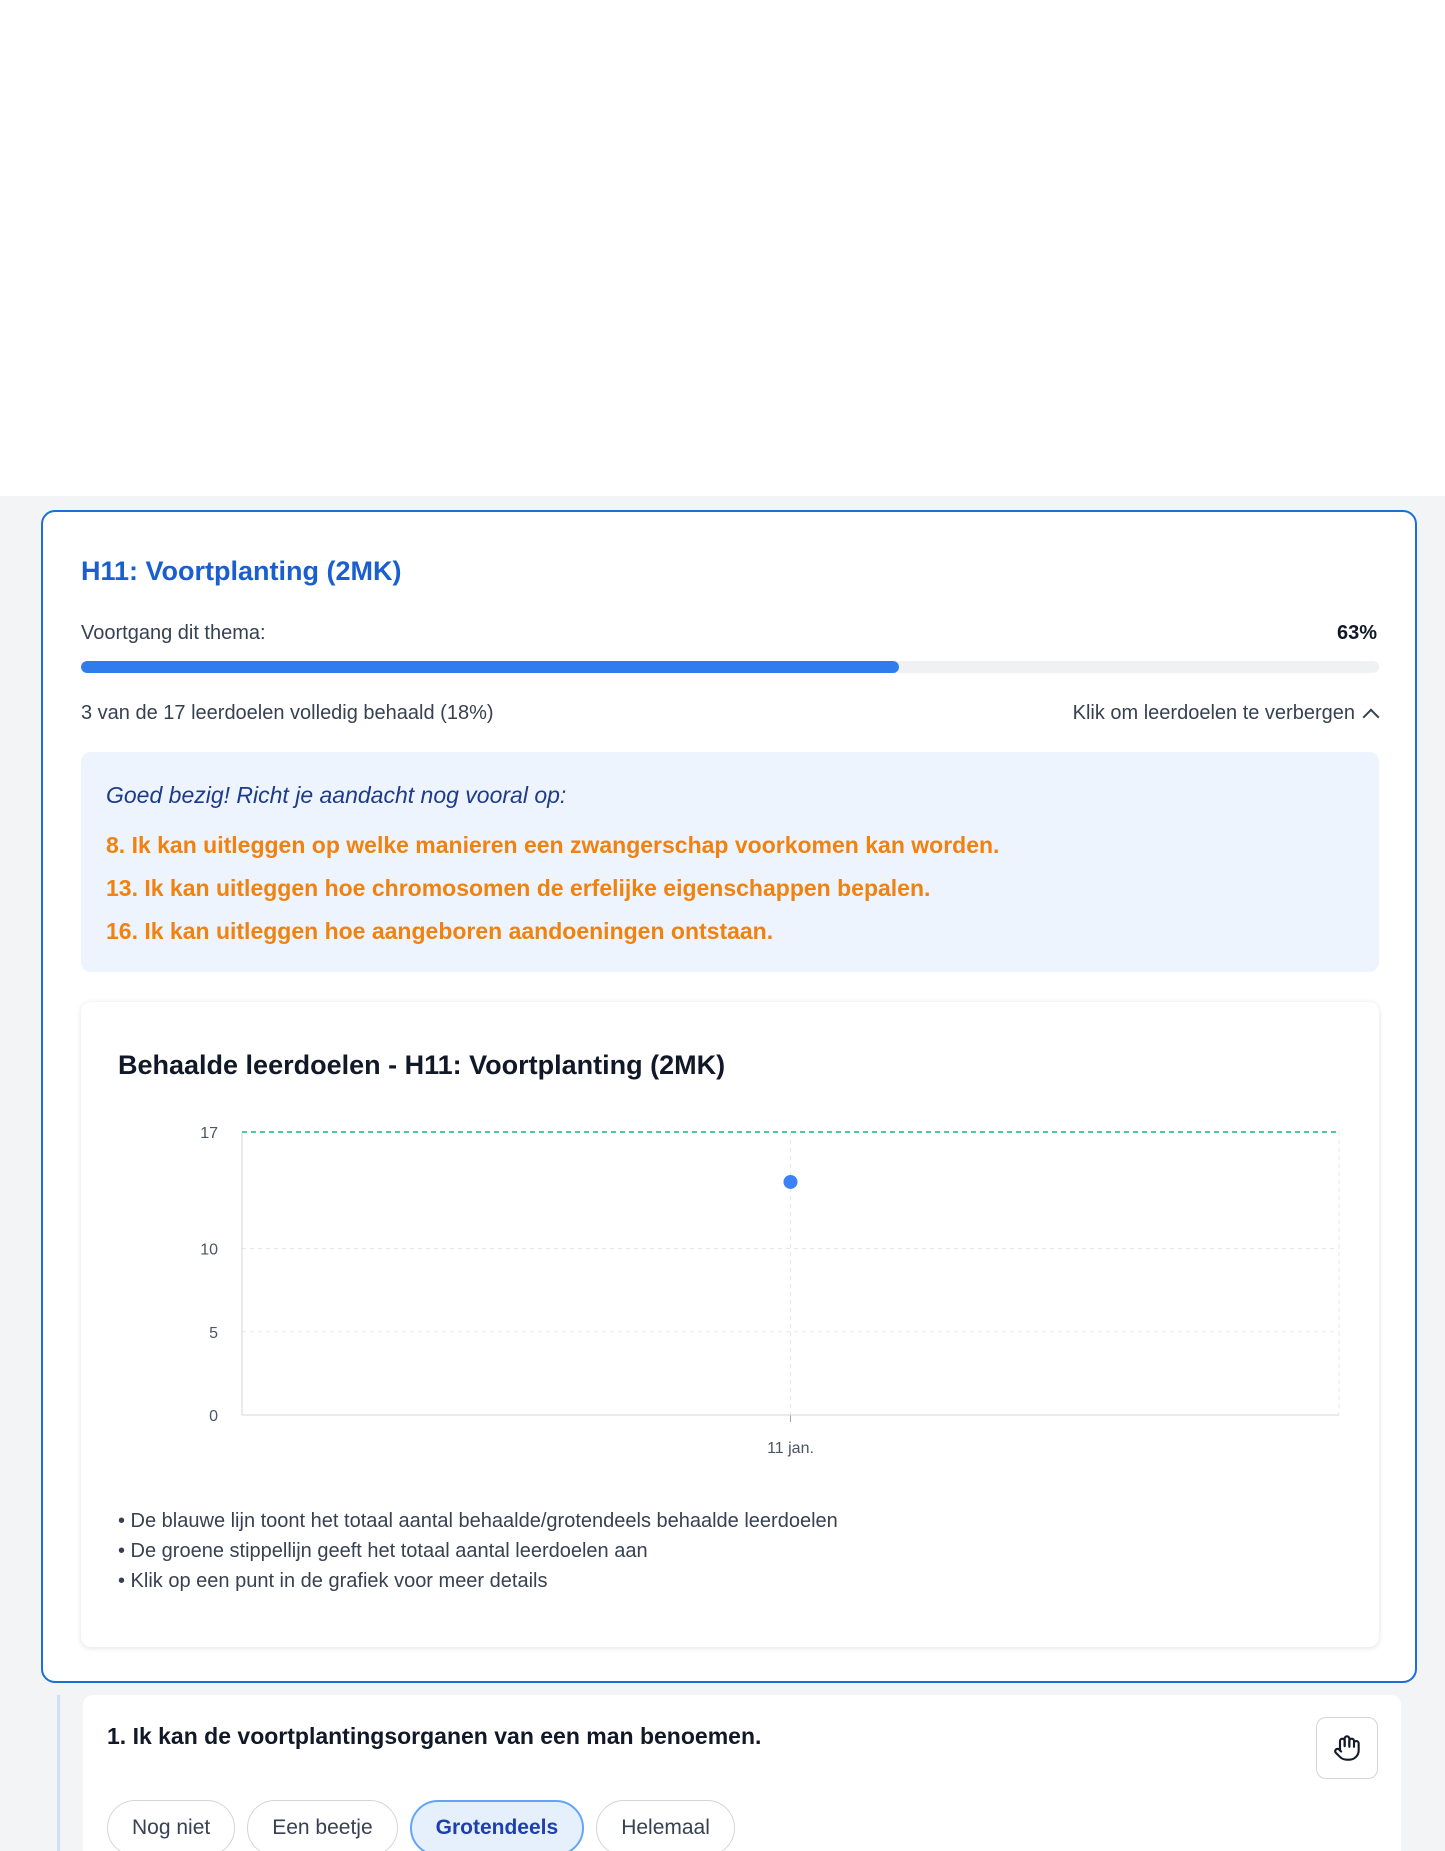 The height and width of the screenshot is (1851, 1445). Describe the element at coordinates (213, 1416) in the screenshot. I see `y-tick-label: 0` at that location.